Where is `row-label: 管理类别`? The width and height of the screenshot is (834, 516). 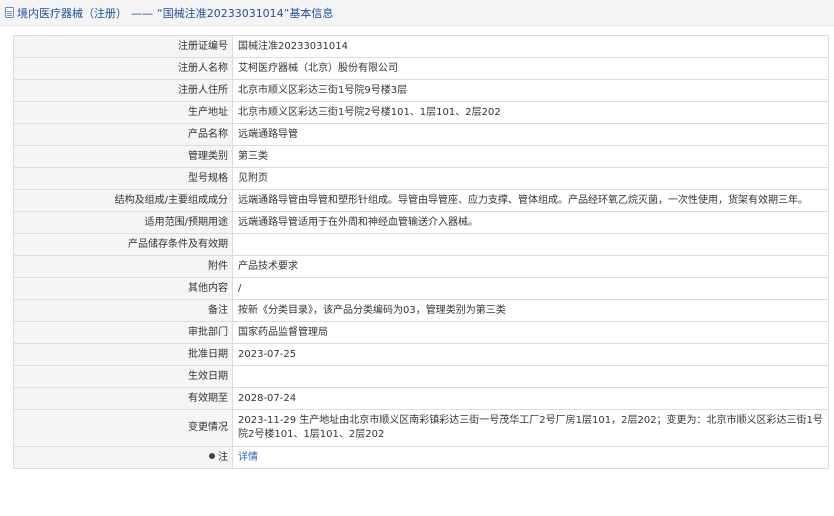 row-label: 管理类别 is located at coordinates (123, 156).